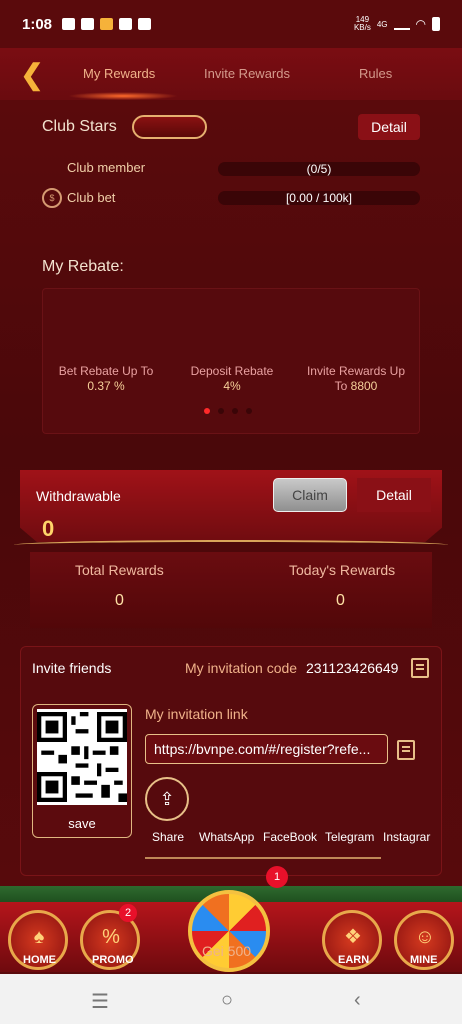  I want to click on tab-my-rewards: My Rewards, so click(119, 73).